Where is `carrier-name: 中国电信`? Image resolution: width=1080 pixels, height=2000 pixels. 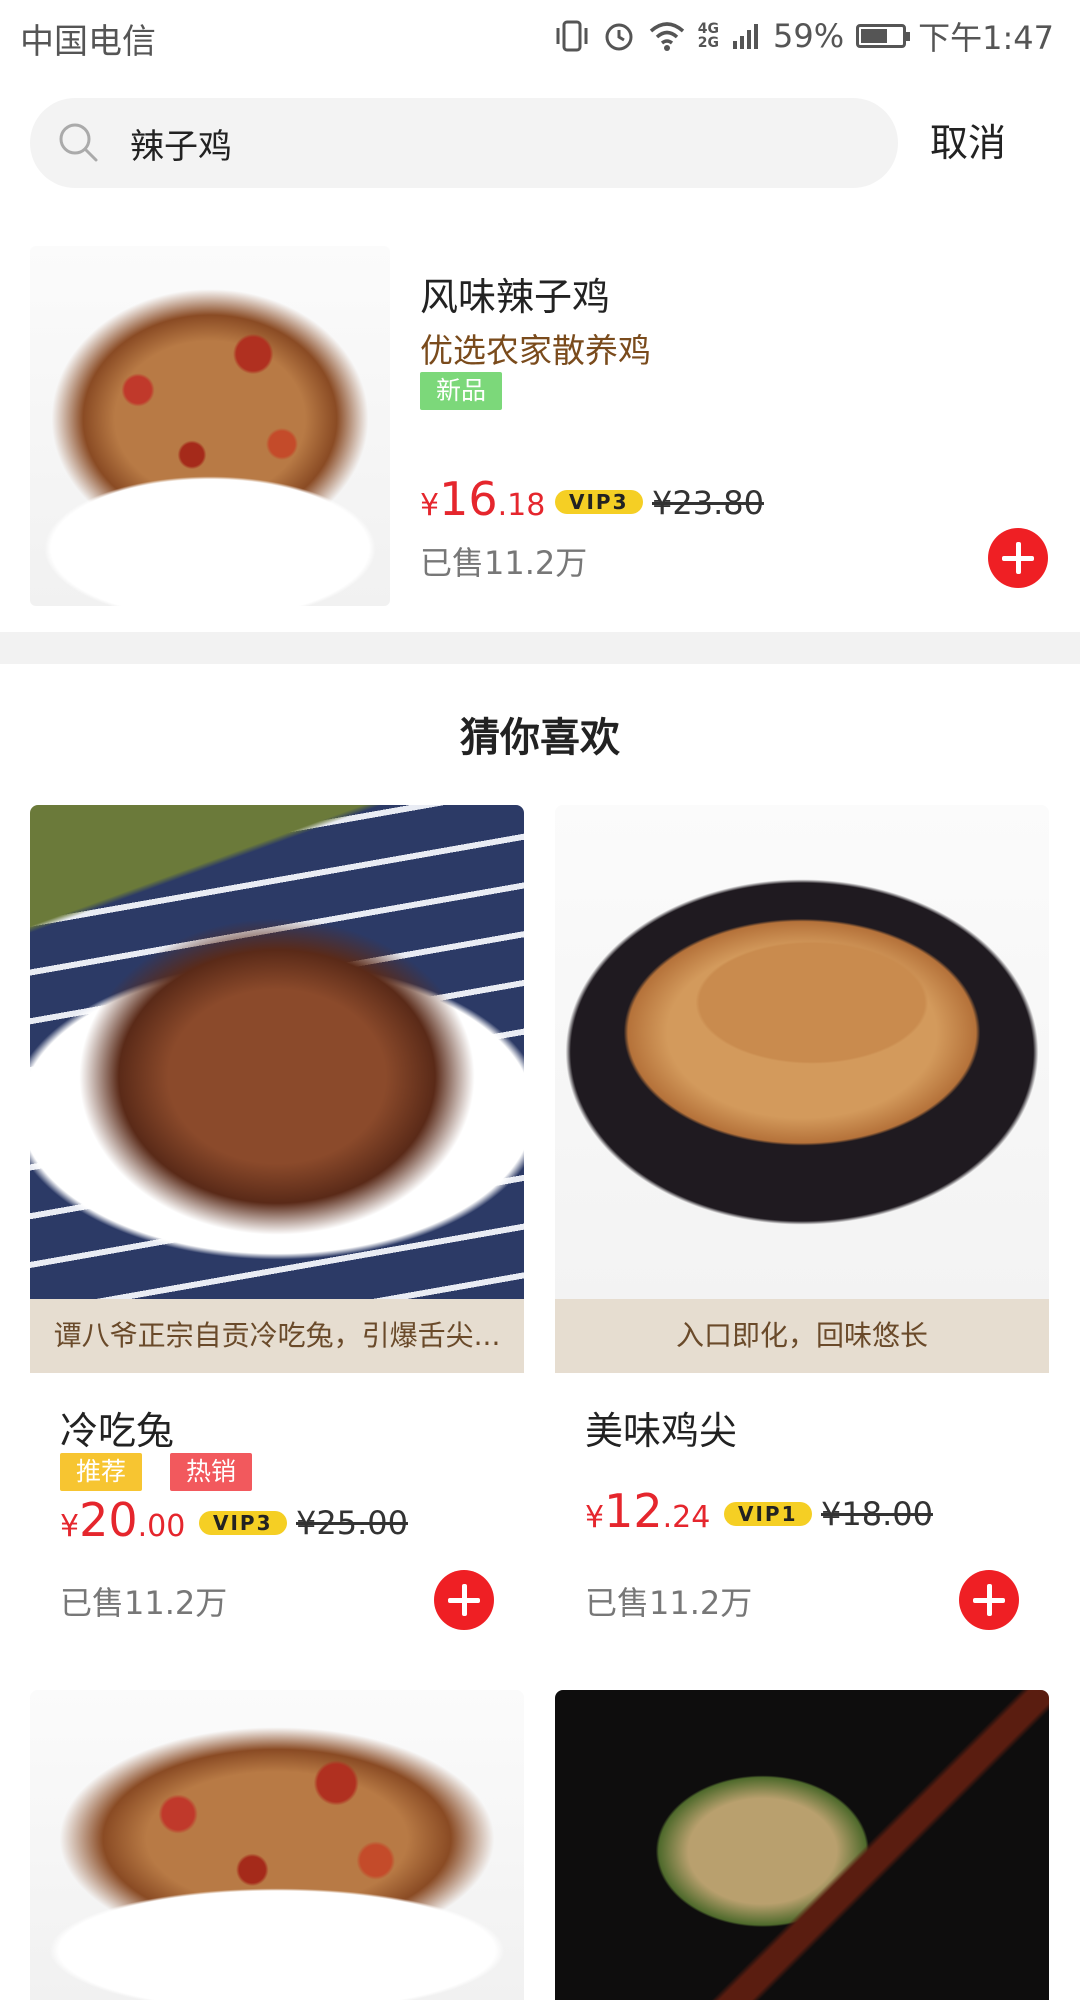
carrier-name: 中国电信 is located at coordinates (88, 42).